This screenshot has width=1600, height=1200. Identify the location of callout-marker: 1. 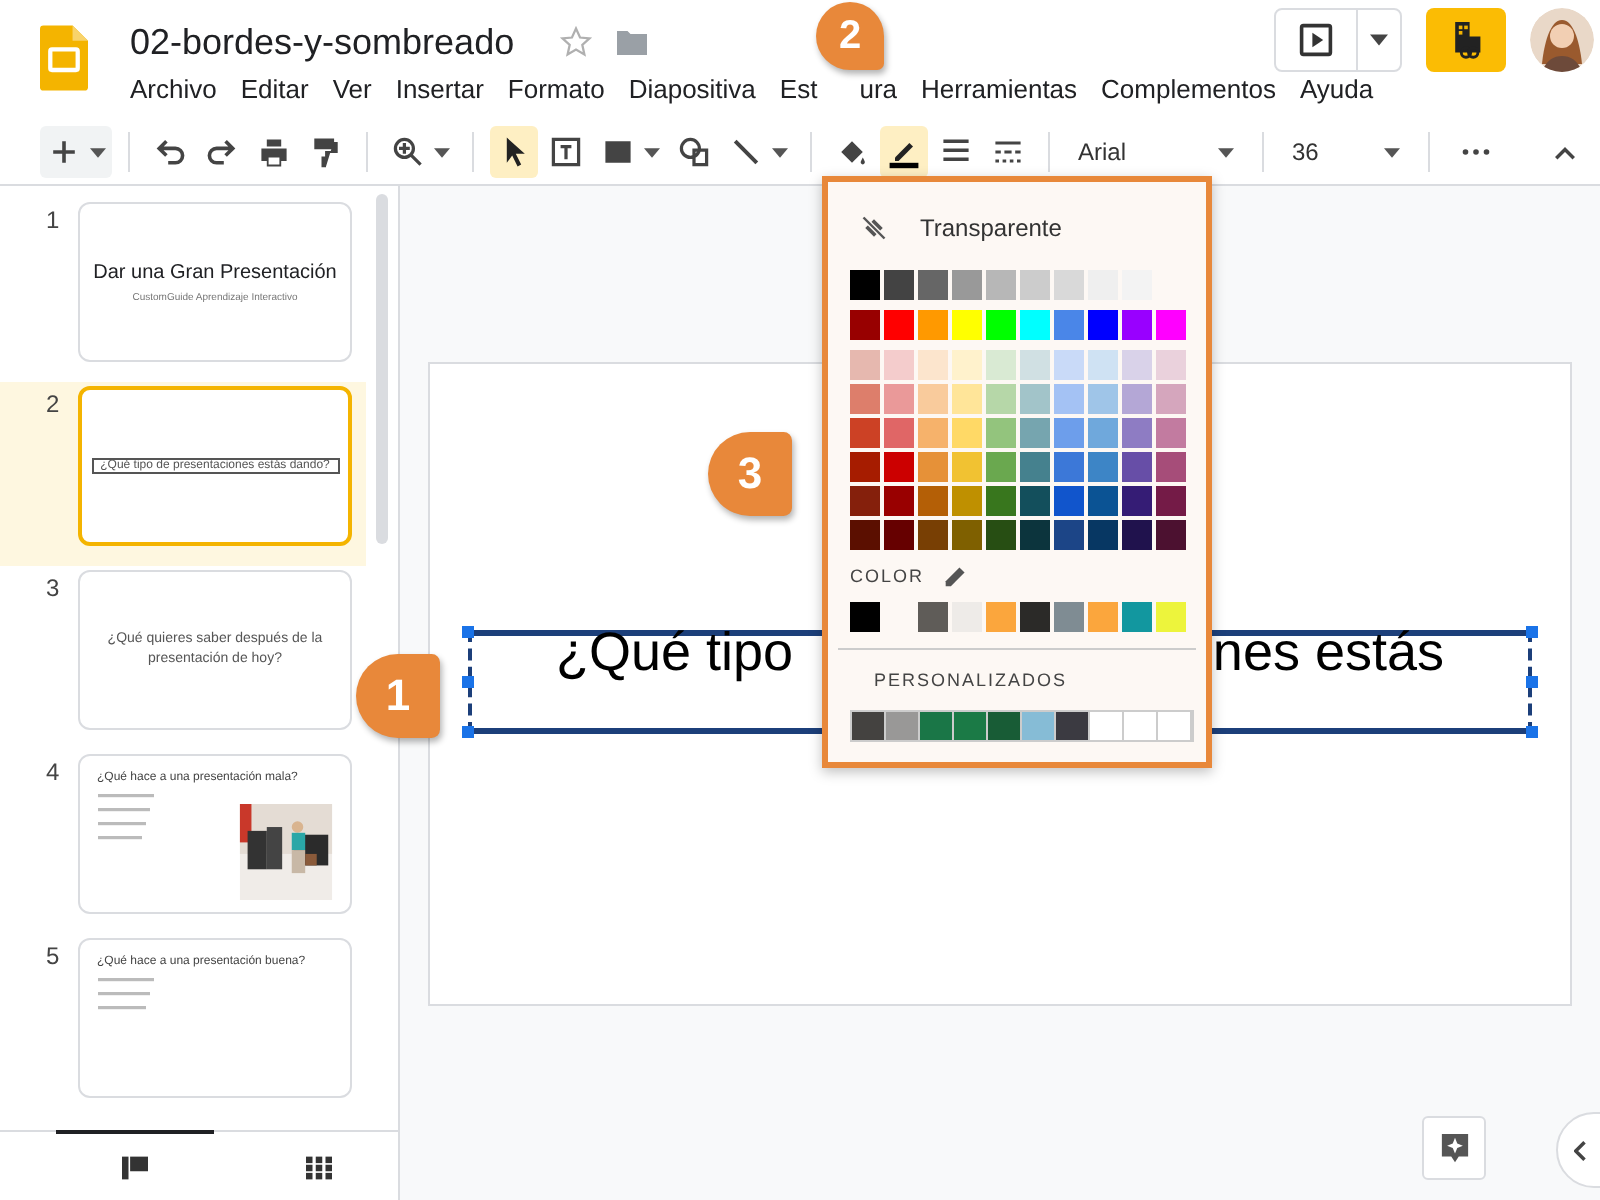
(398, 696).